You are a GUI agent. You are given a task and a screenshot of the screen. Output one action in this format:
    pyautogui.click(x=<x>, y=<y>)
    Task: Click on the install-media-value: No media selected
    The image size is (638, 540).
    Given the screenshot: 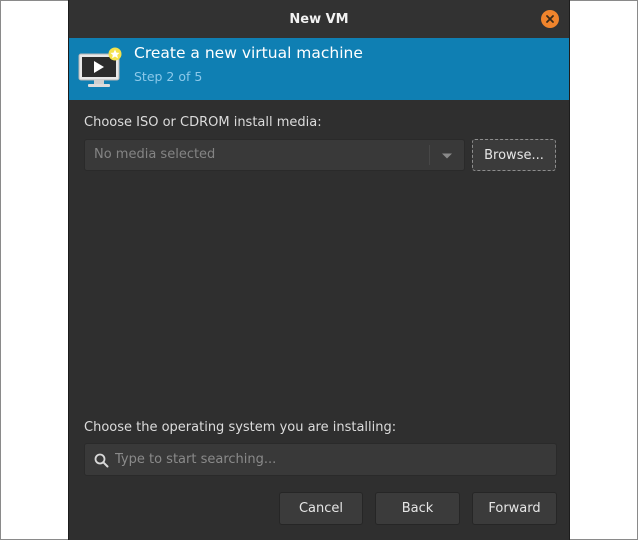 What is the action you would take?
    pyautogui.click(x=155, y=154)
    